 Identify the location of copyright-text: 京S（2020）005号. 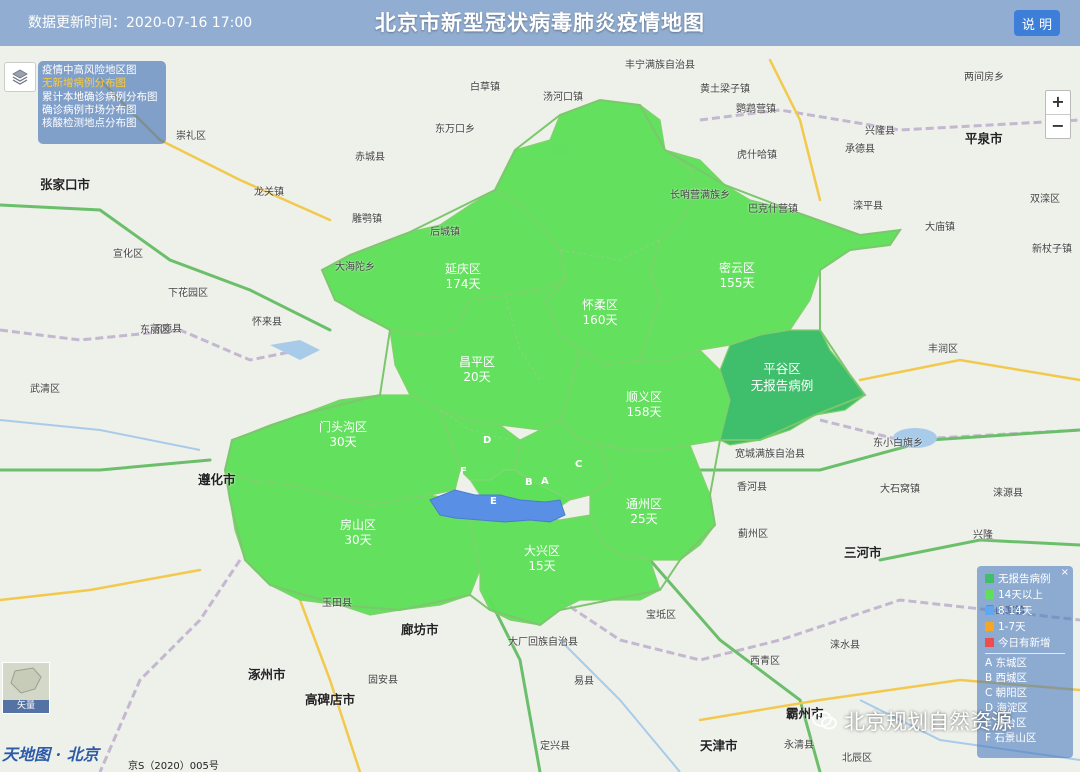
(173, 766).